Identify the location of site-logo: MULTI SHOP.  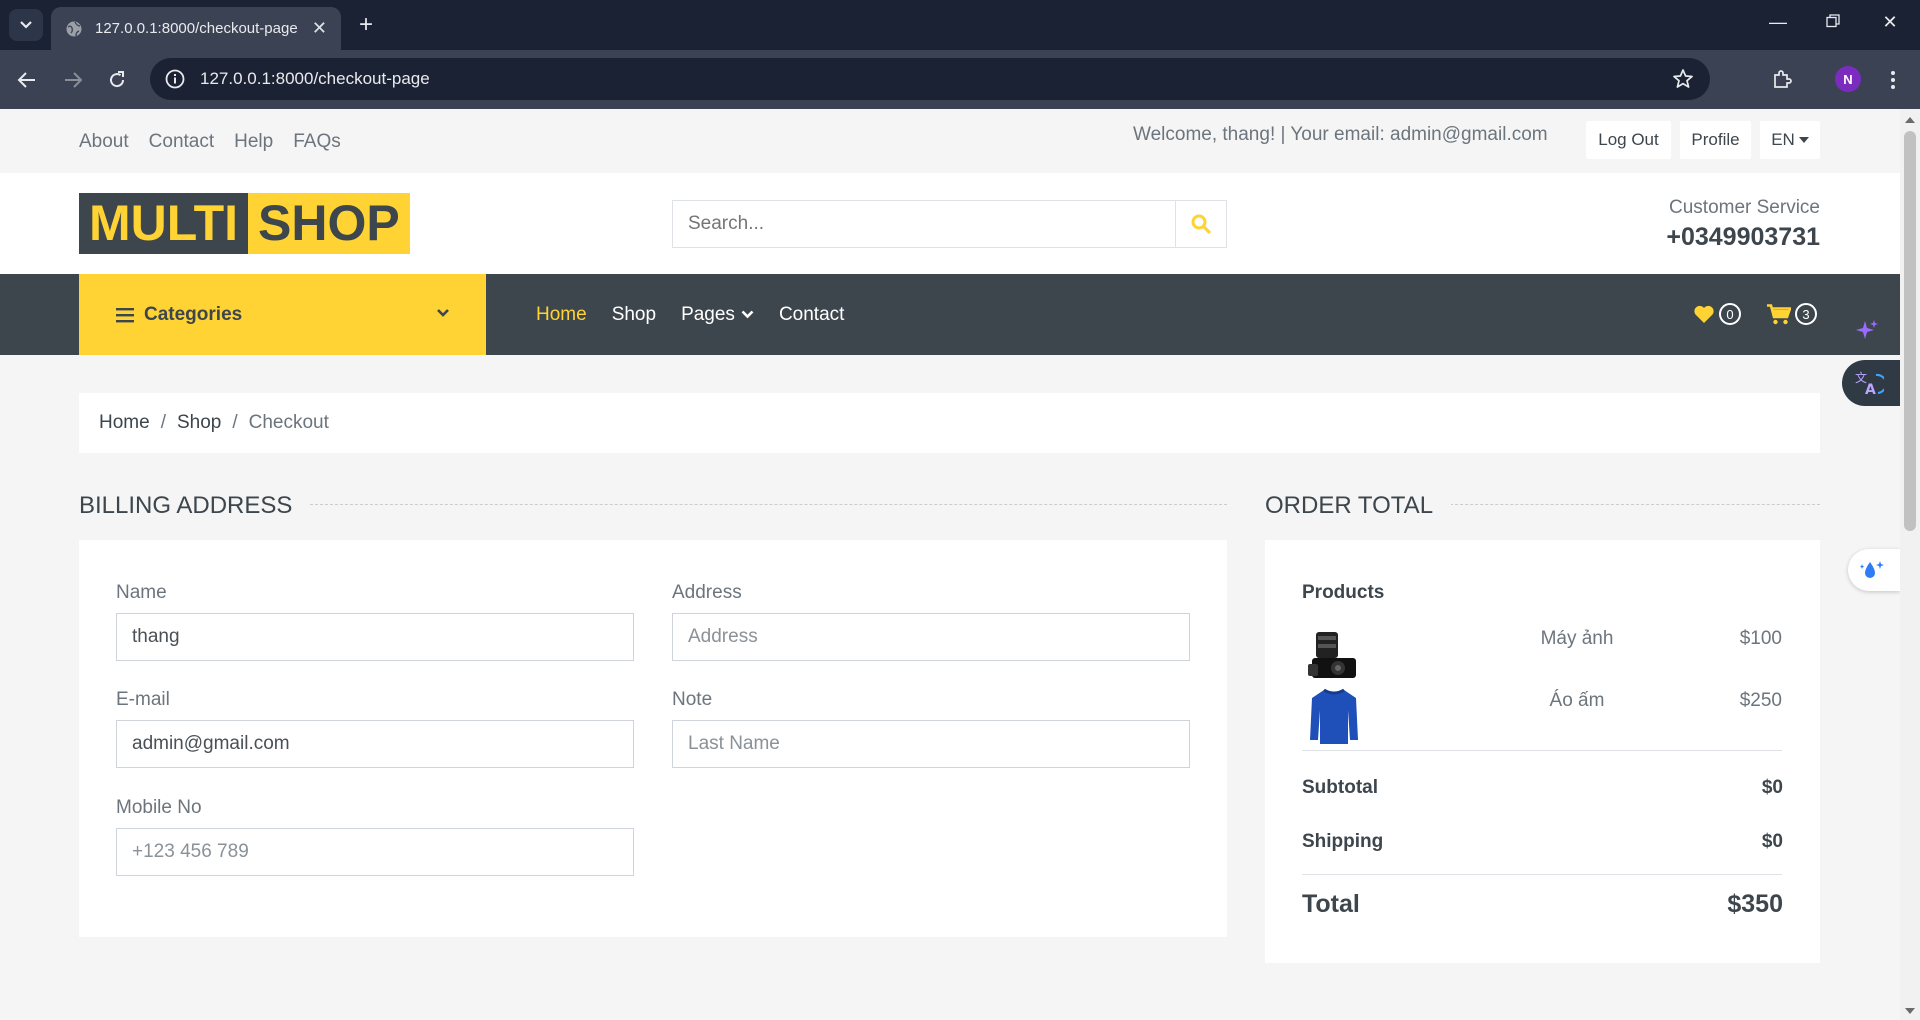
(244, 223).